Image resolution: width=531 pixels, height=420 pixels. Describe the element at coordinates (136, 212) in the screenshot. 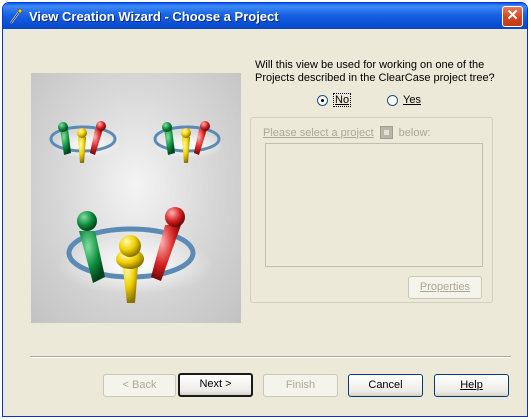

I see `pawns-illustration` at that location.